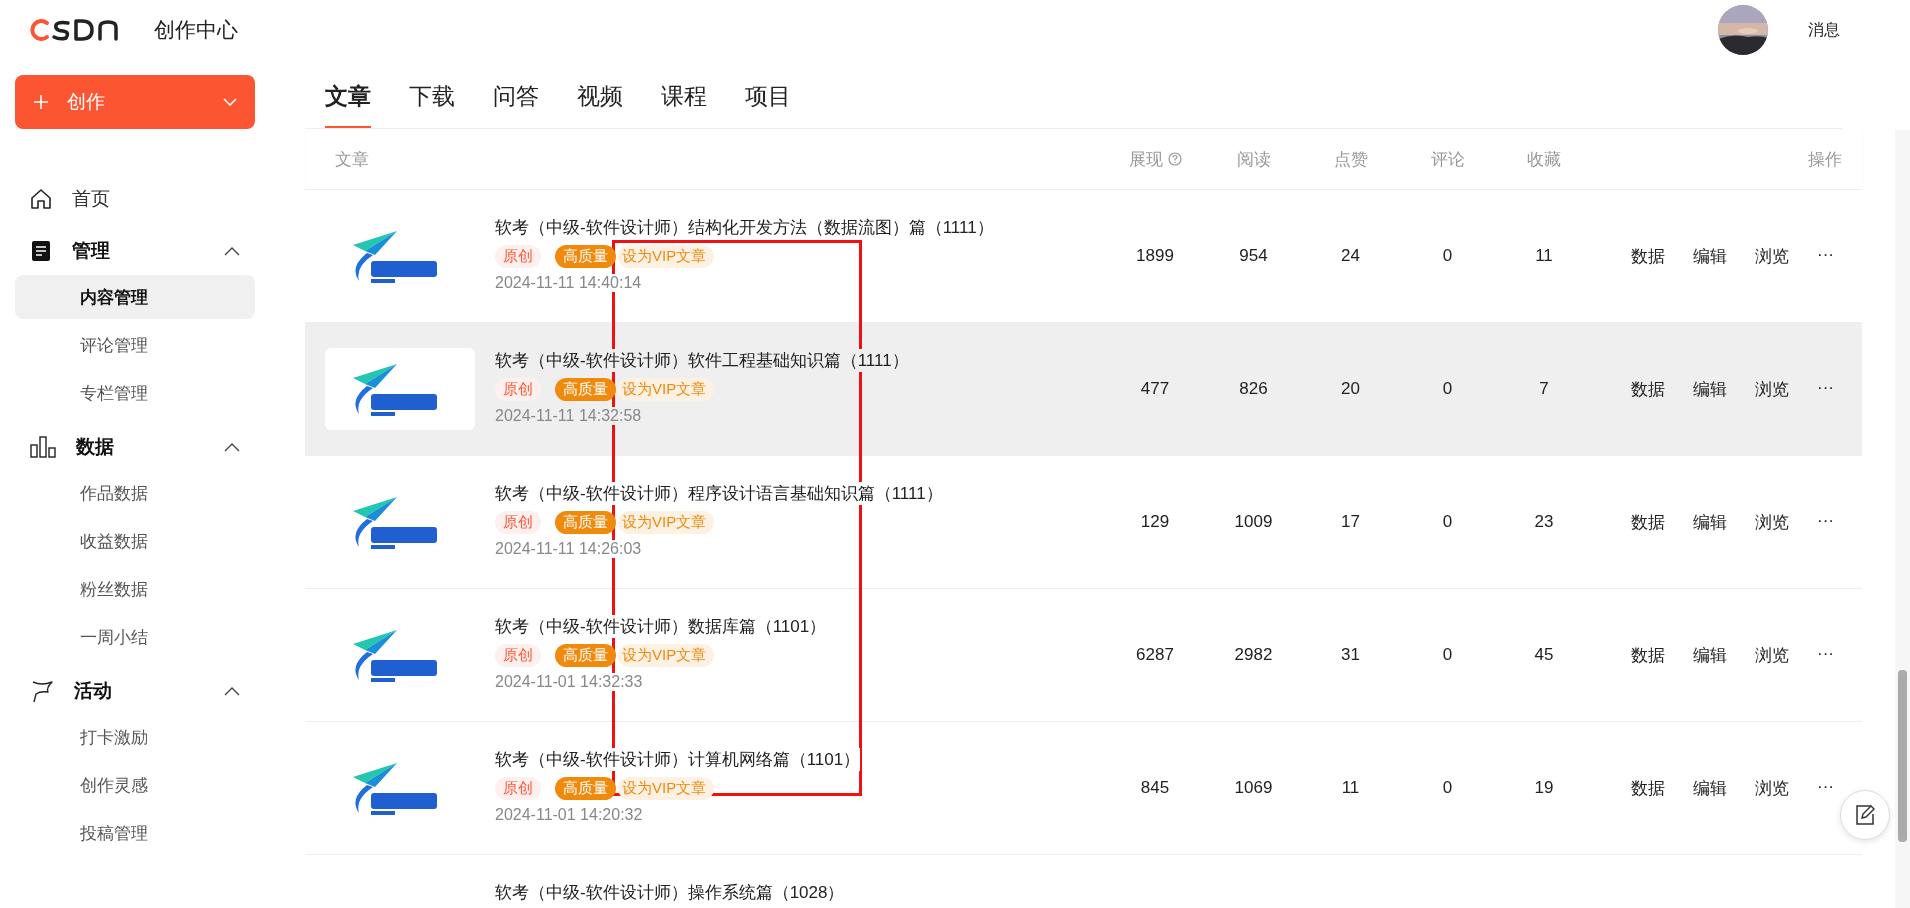 The image size is (1910, 908). What do you see at coordinates (1253, 522) in the screenshot?
I see `table-cell-text: 1009` at bounding box center [1253, 522].